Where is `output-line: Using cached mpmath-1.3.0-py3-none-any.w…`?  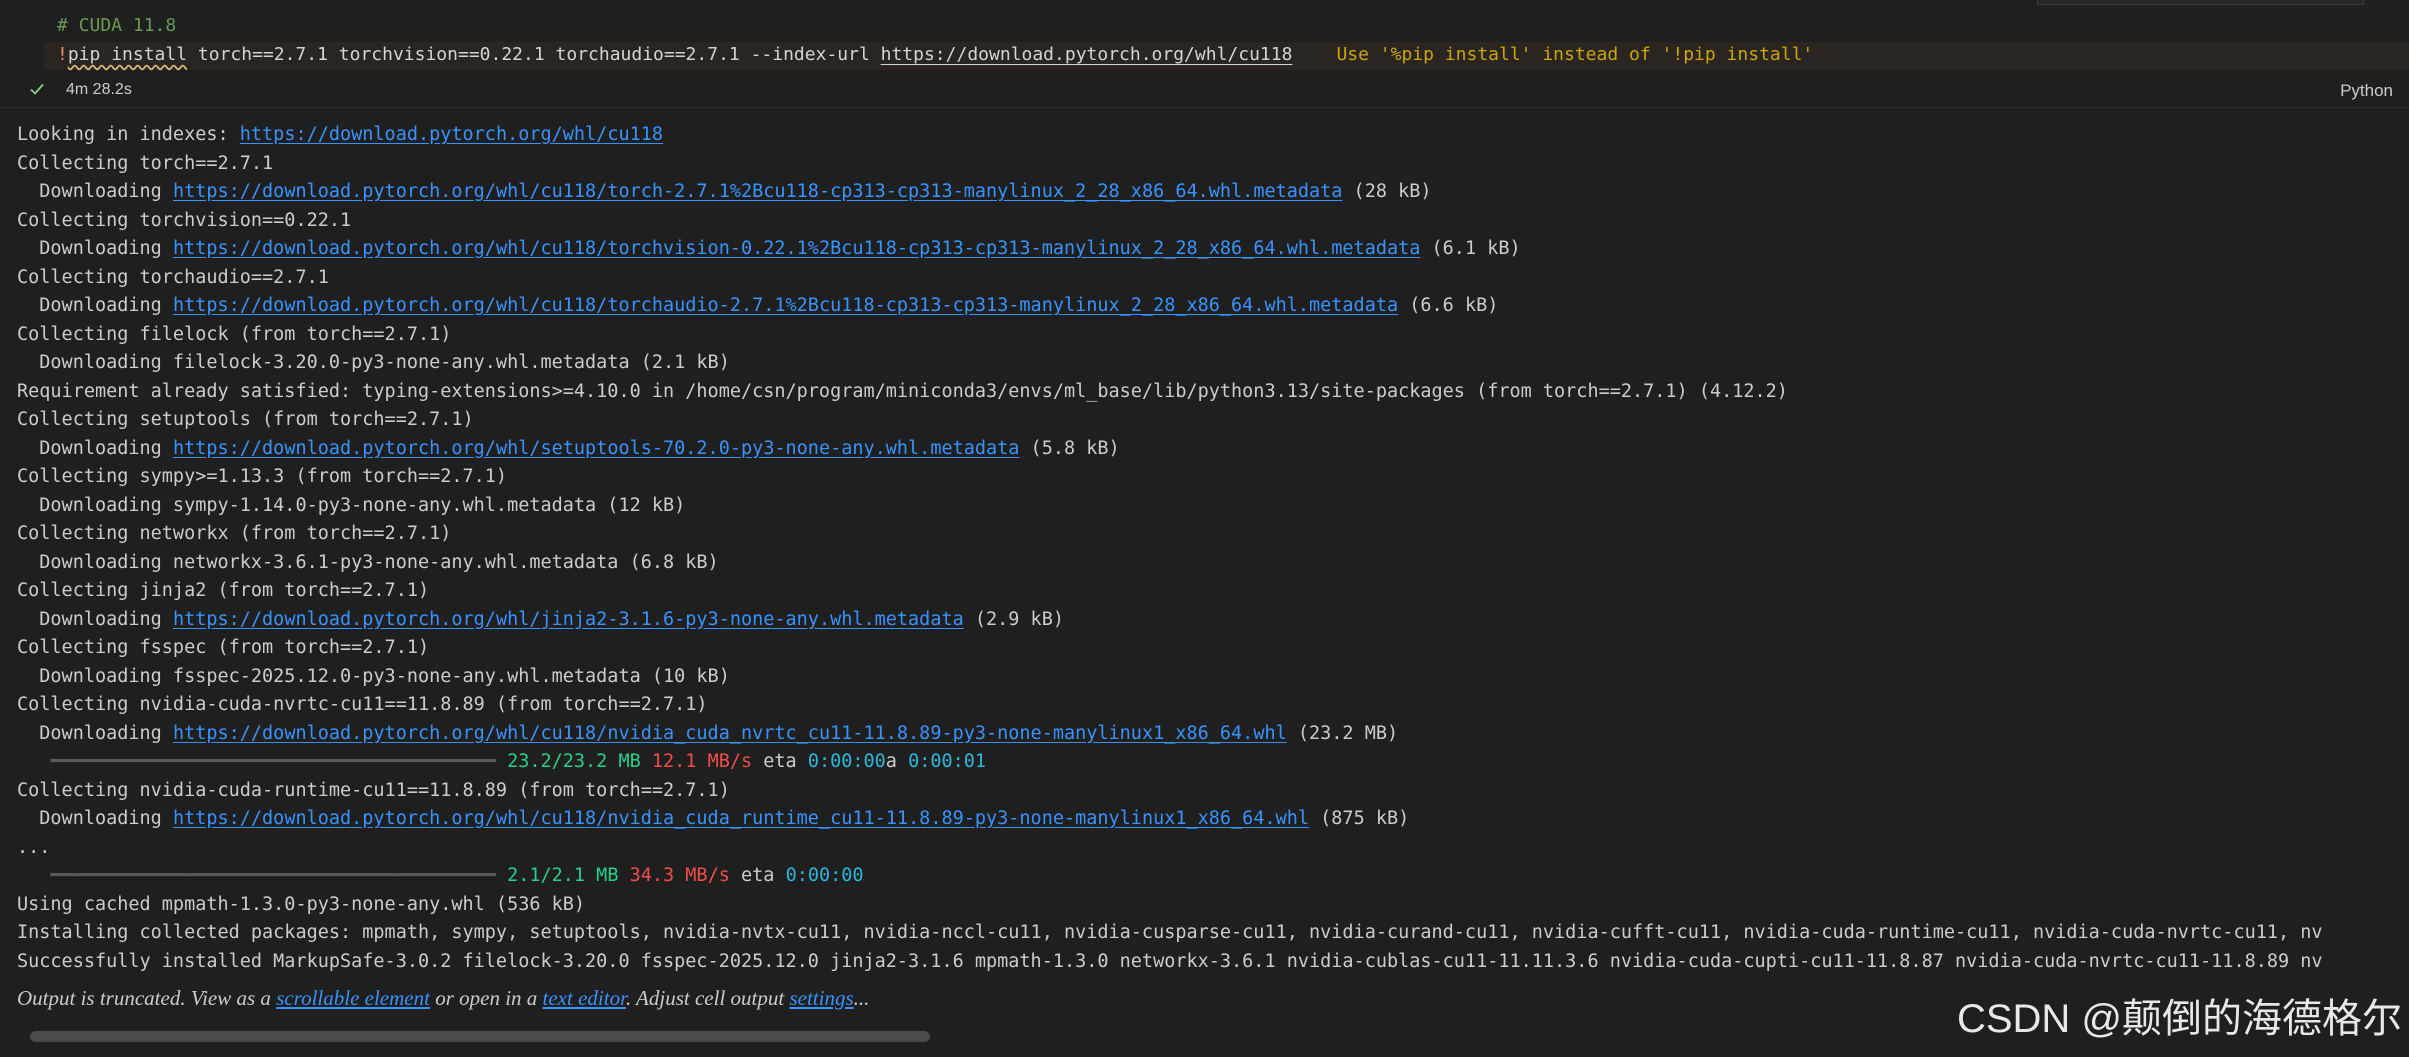
output-line: Using cached mpmath-1.3.0-py3-none-any.w… is located at coordinates (1170, 905).